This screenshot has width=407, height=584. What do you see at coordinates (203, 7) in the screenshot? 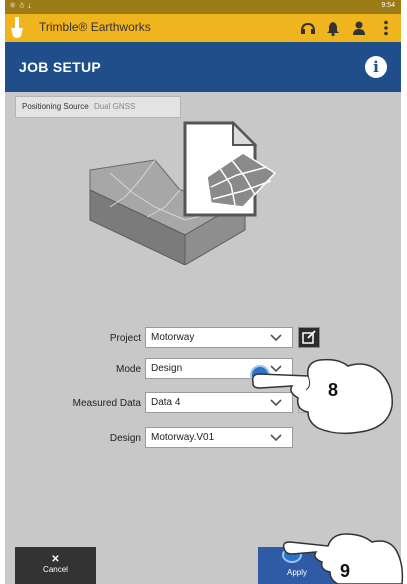
I see `status-bar: ⚛☃↓ 9:54` at bounding box center [203, 7].